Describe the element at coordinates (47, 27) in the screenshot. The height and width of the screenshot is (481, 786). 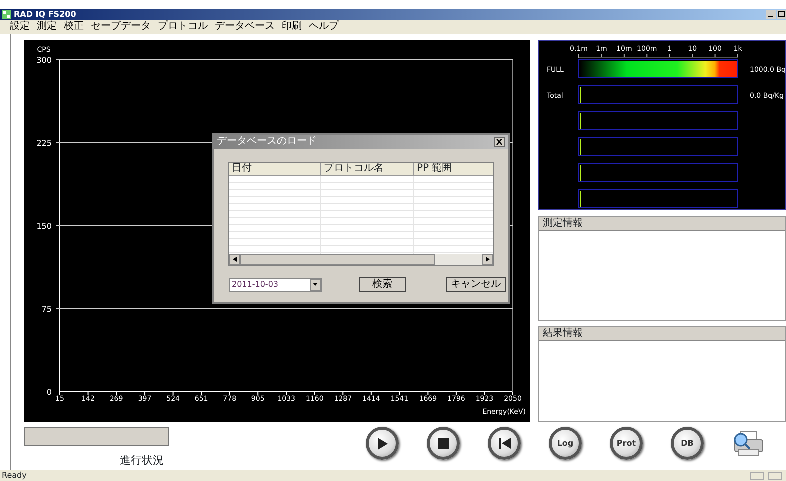
I see `menu-item: 測定` at that location.